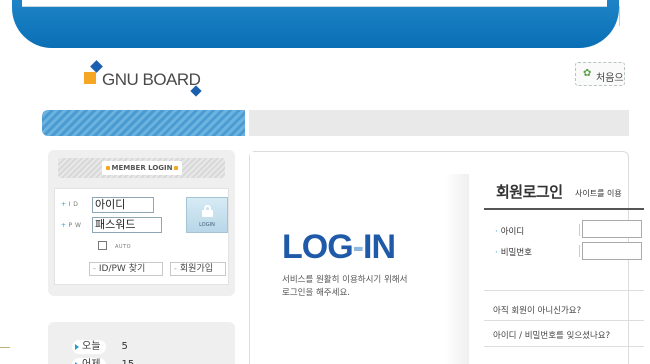  I want to click on member-login-title: MEMBER LOGIN, so click(142, 168).